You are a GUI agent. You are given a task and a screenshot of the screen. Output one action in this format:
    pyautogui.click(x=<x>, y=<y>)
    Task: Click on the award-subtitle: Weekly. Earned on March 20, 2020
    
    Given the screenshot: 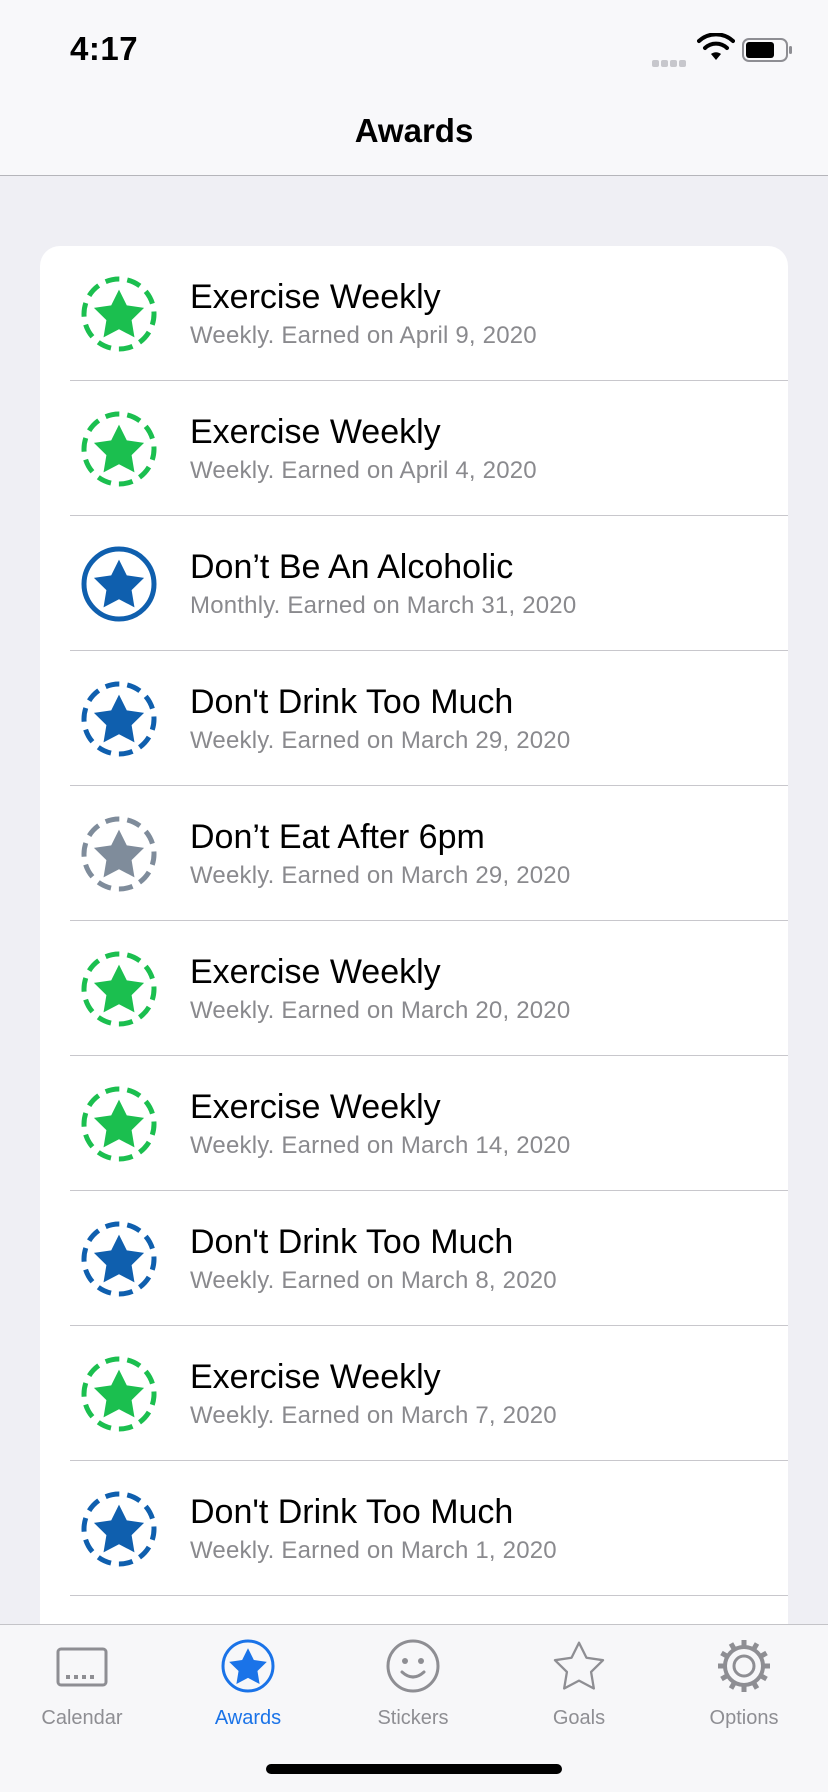 What is the action you would take?
    pyautogui.click(x=380, y=1010)
    